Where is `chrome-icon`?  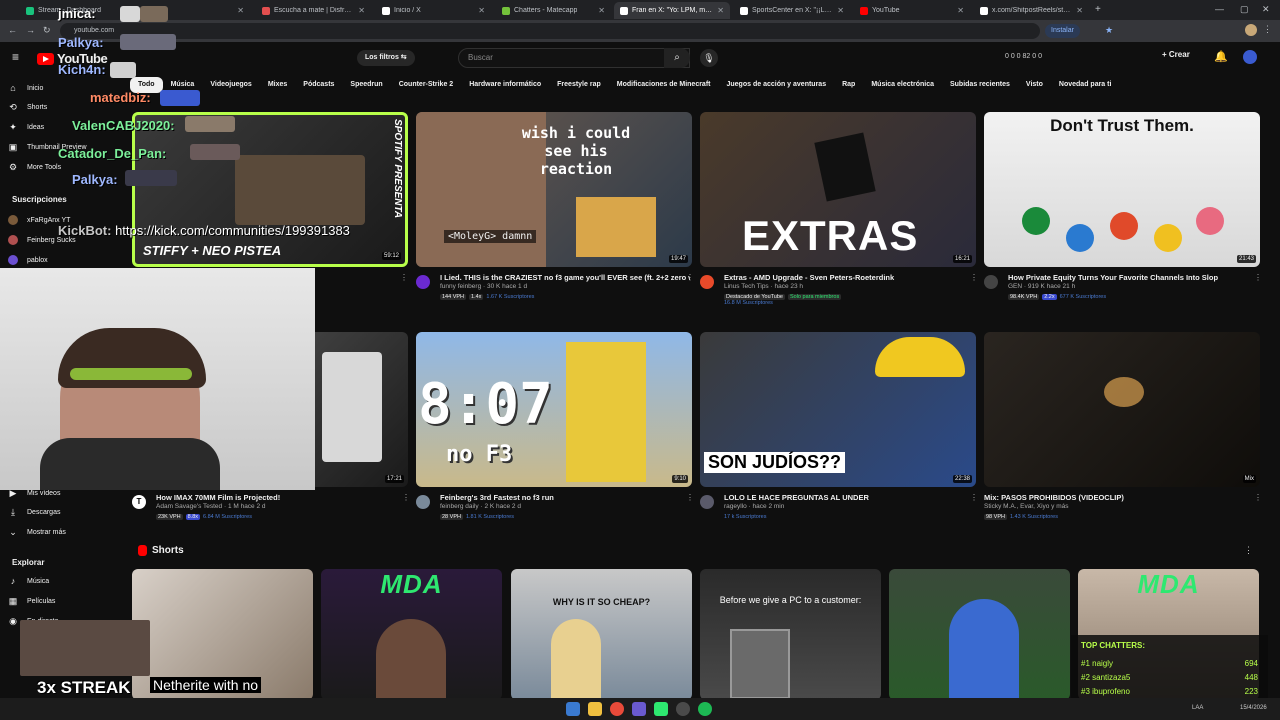 chrome-icon is located at coordinates (617, 709).